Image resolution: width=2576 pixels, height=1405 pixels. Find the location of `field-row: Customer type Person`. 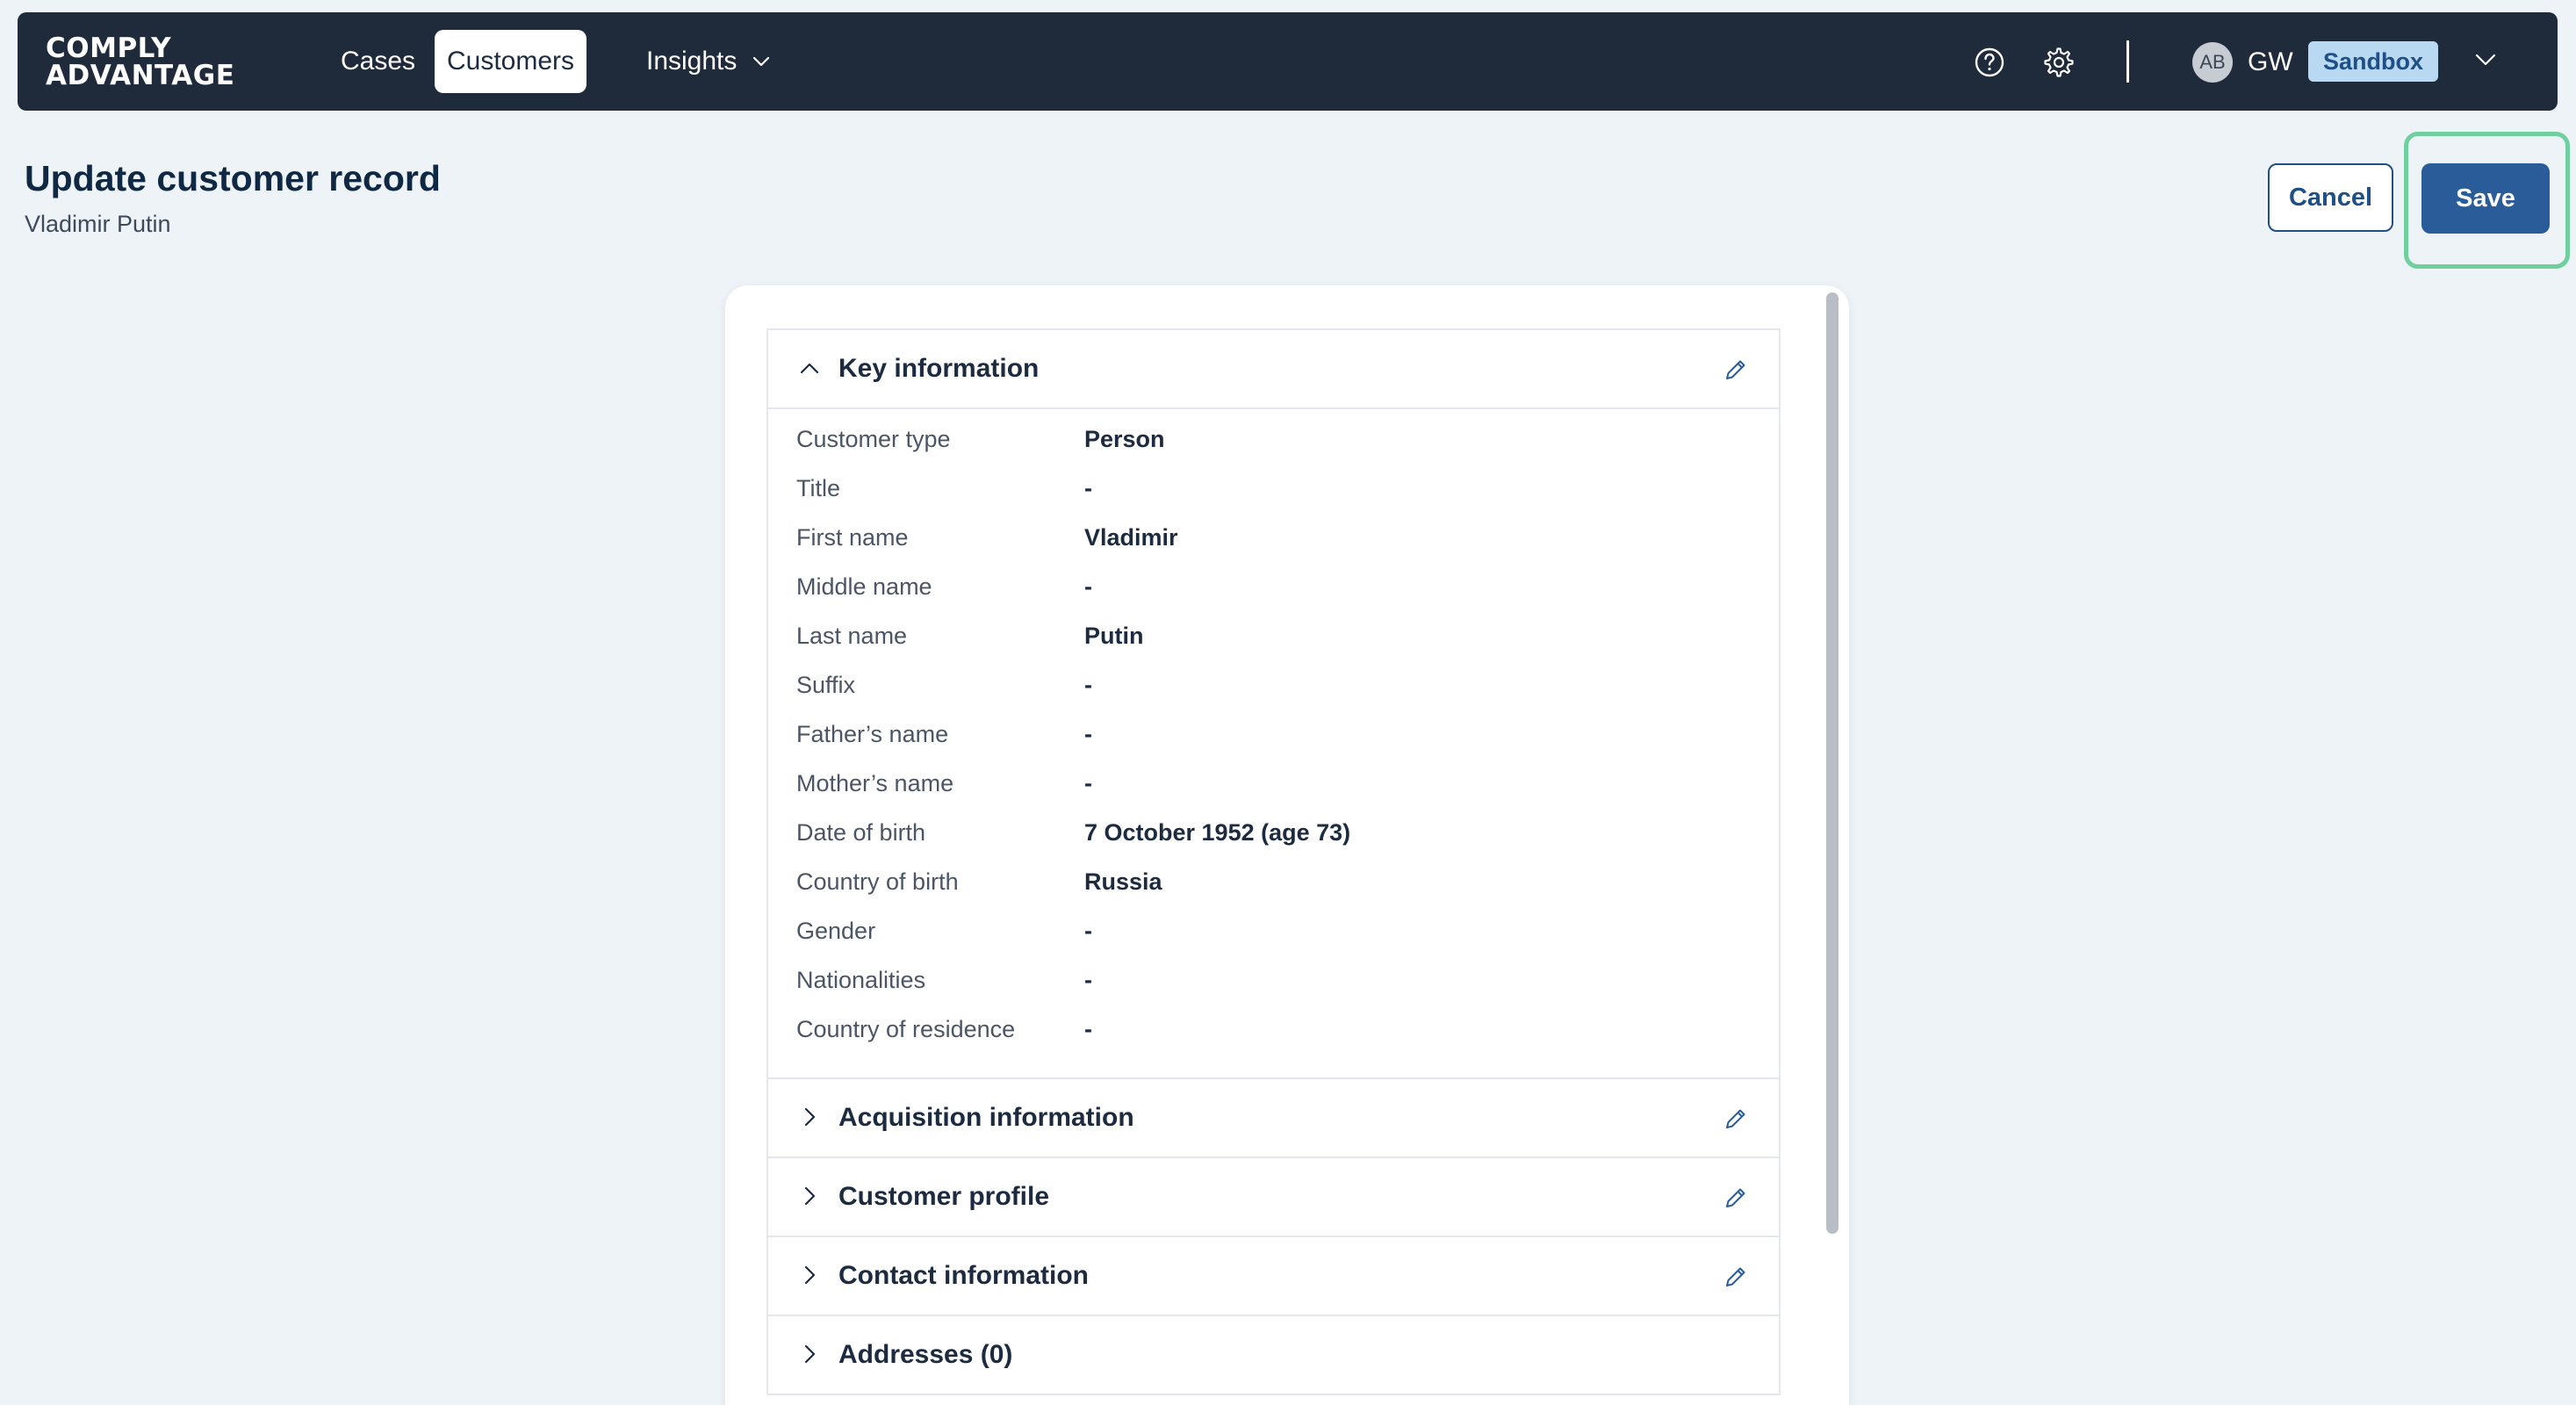

field-row: Customer type Person is located at coordinates (1270, 440).